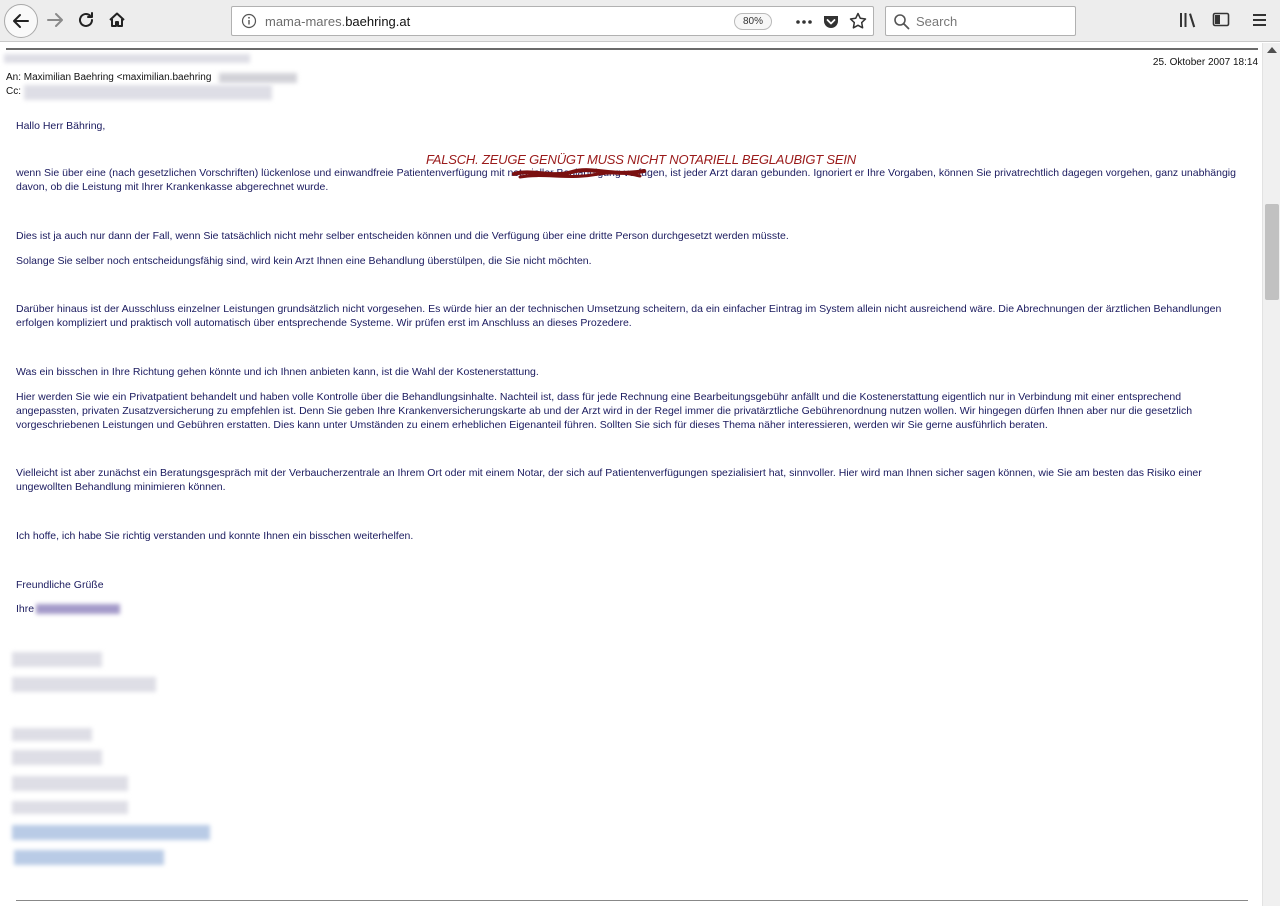 The width and height of the screenshot is (1280, 906). I want to click on url-text: mama-mares.baehring.at, so click(337, 21).